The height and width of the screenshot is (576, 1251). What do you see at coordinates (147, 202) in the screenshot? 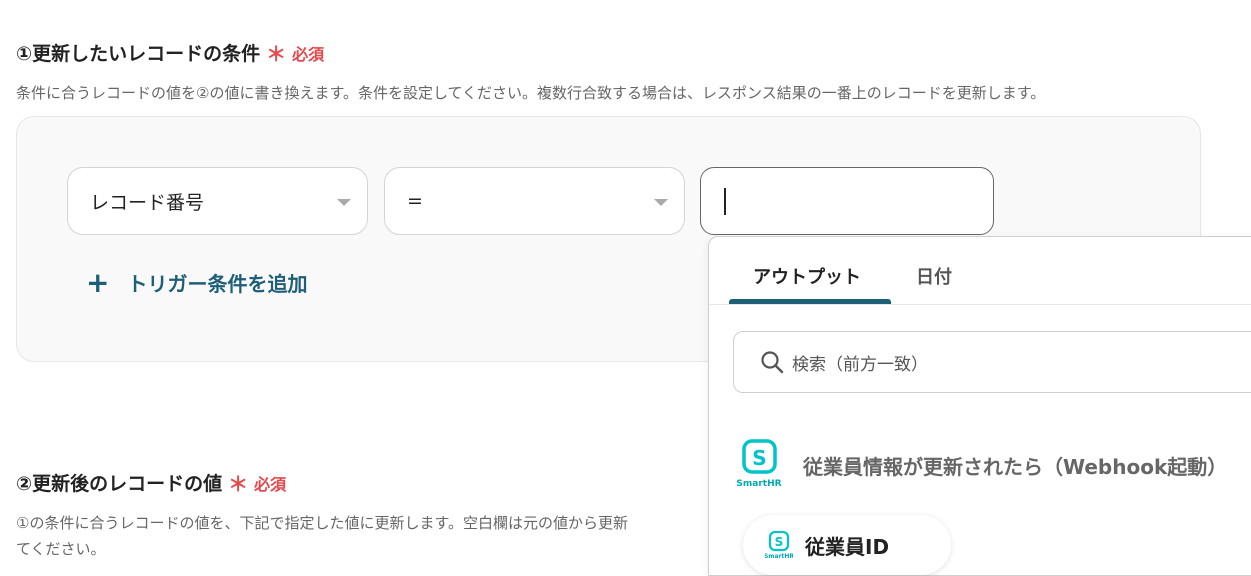
I see `field-select-value: レコード番号` at bounding box center [147, 202].